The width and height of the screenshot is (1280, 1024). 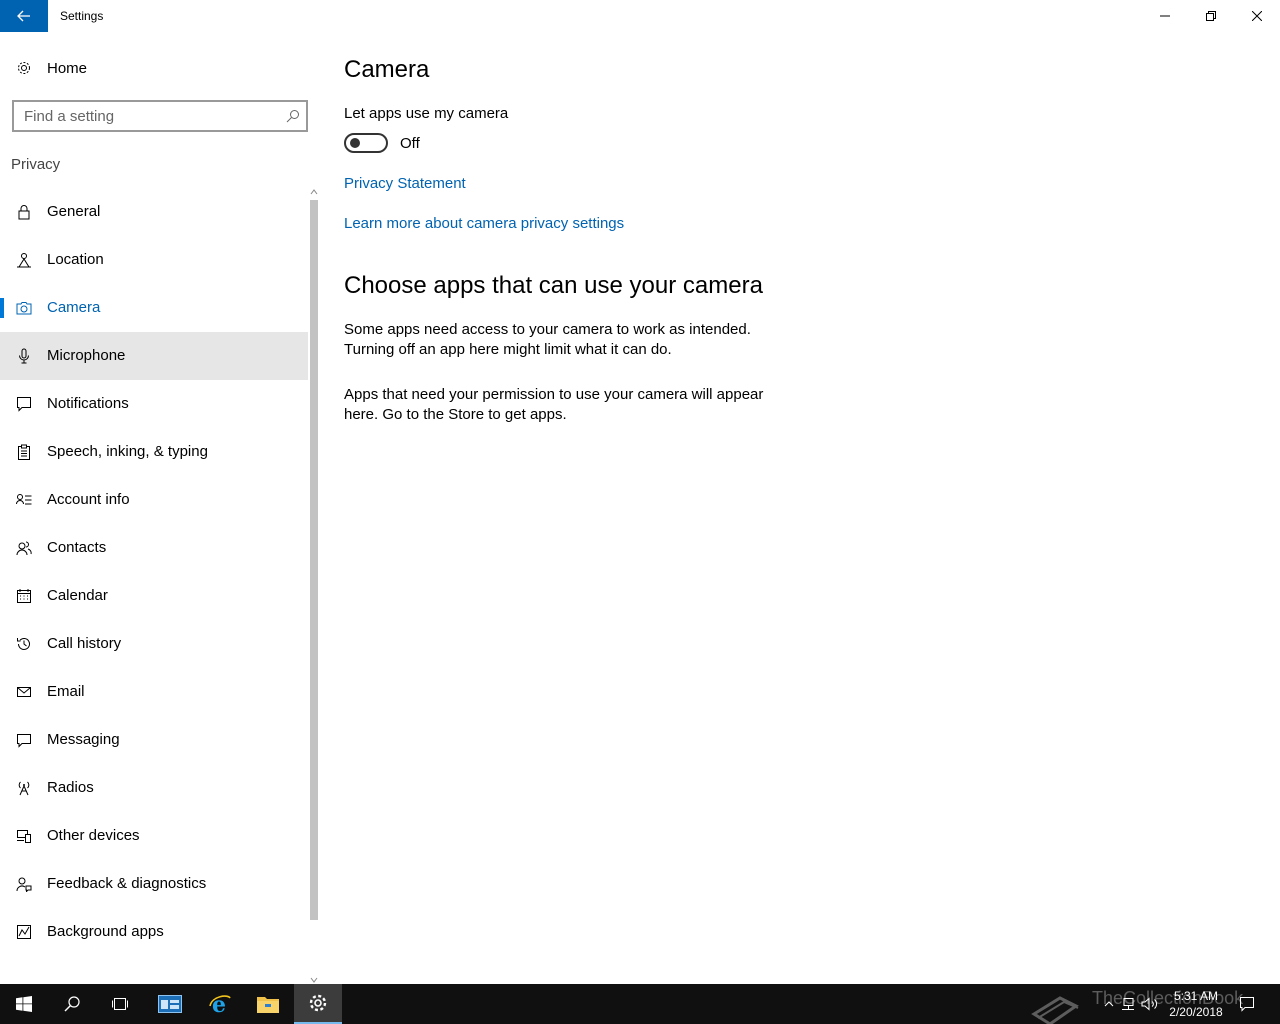 I want to click on calendar-icon, so click(x=24, y=596).